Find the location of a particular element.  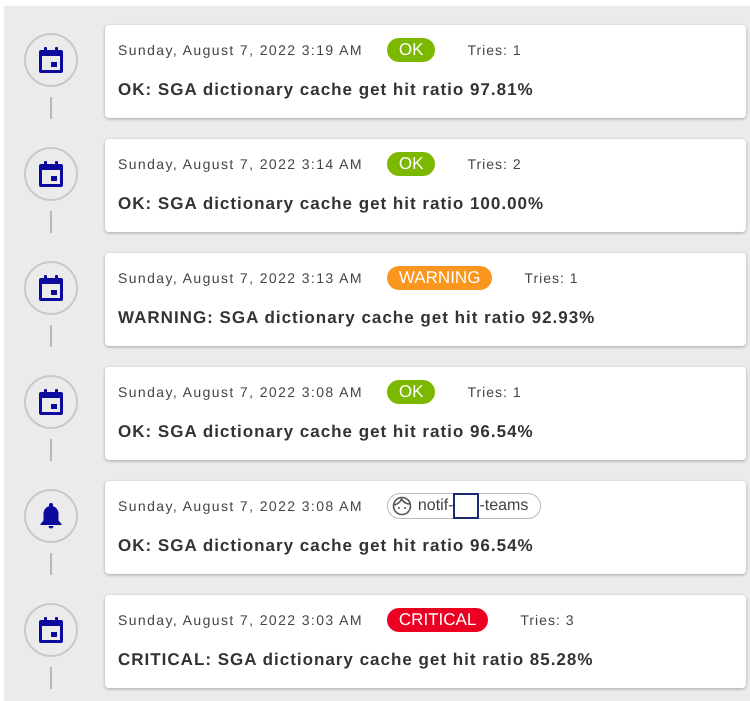

avatar-icon is located at coordinates (402, 506).